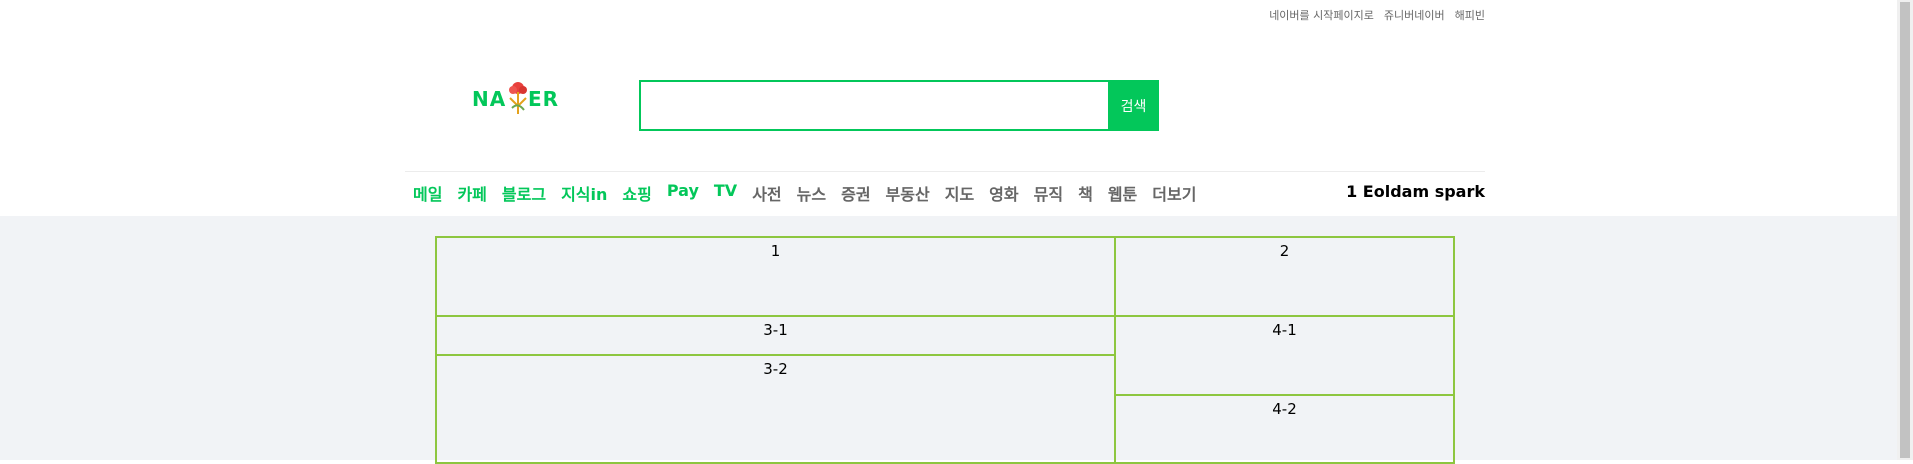  What do you see at coordinates (636, 193) in the screenshot?
I see `nav-item-shopping: 쇼핑` at bounding box center [636, 193].